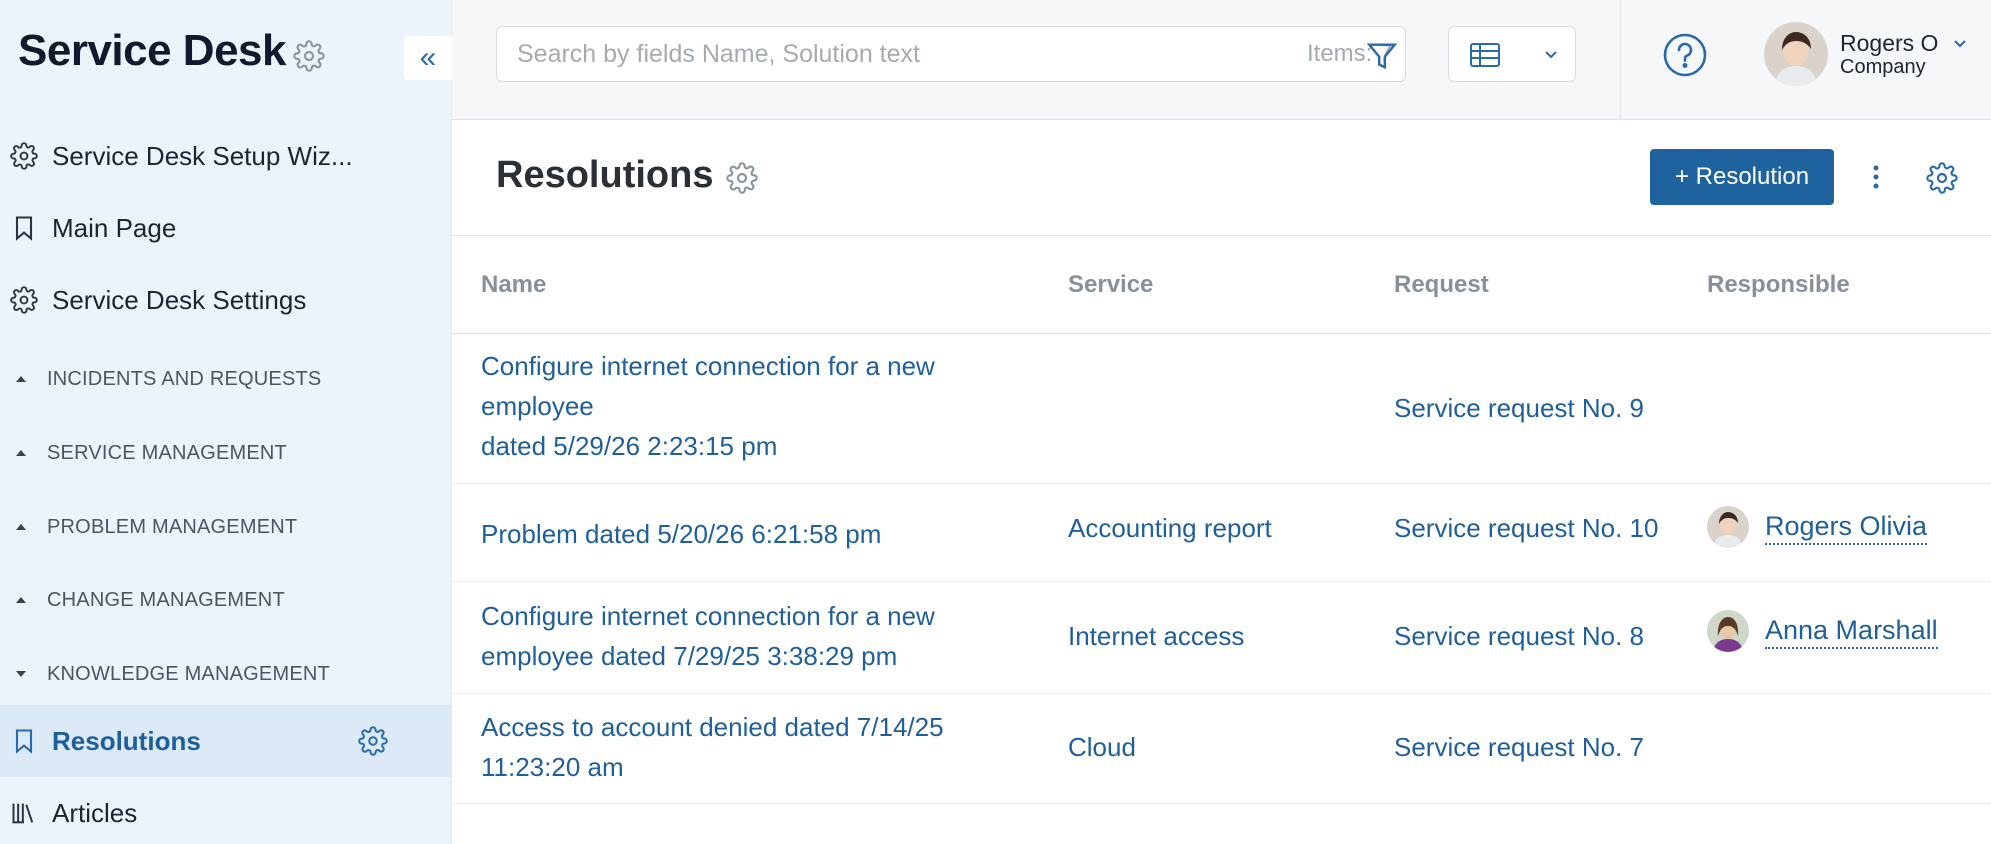 Image resolution: width=1991 pixels, height=844 pixels. Describe the element at coordinates (1846, 527) in the screenshot. I see `responsible-name: Rogers Olivia` at that location.